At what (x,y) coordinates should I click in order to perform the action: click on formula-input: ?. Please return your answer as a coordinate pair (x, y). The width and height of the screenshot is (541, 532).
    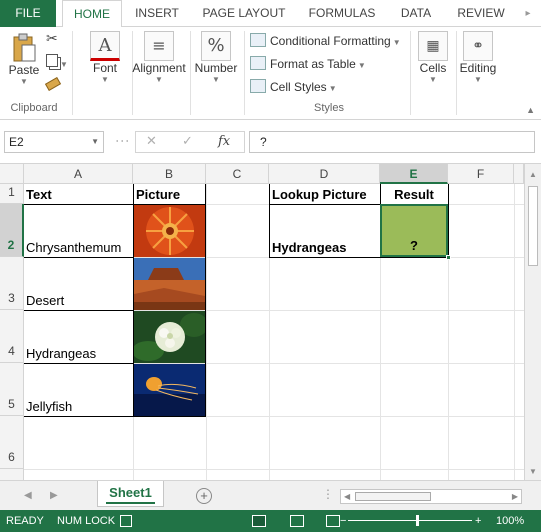
    Looking at the image, I should click on (392, 142).